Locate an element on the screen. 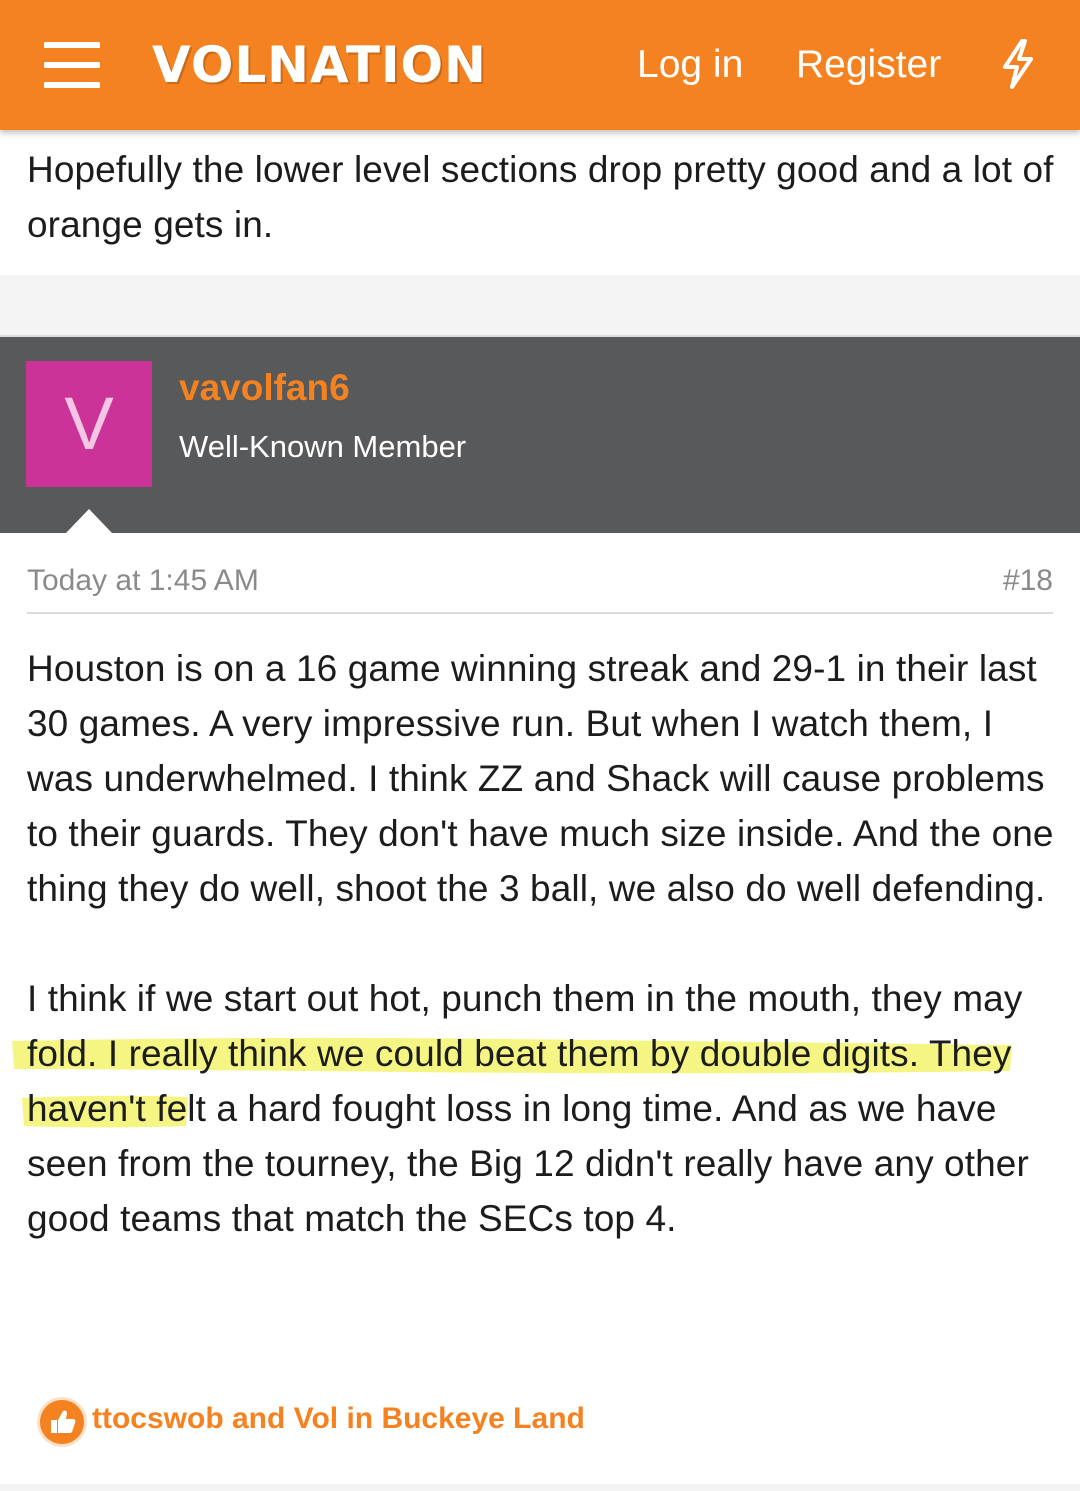 Image resolution: width=1080 pixels, height=1491 pixels. post-bottom-divider is located at coordinates (540, 1487).